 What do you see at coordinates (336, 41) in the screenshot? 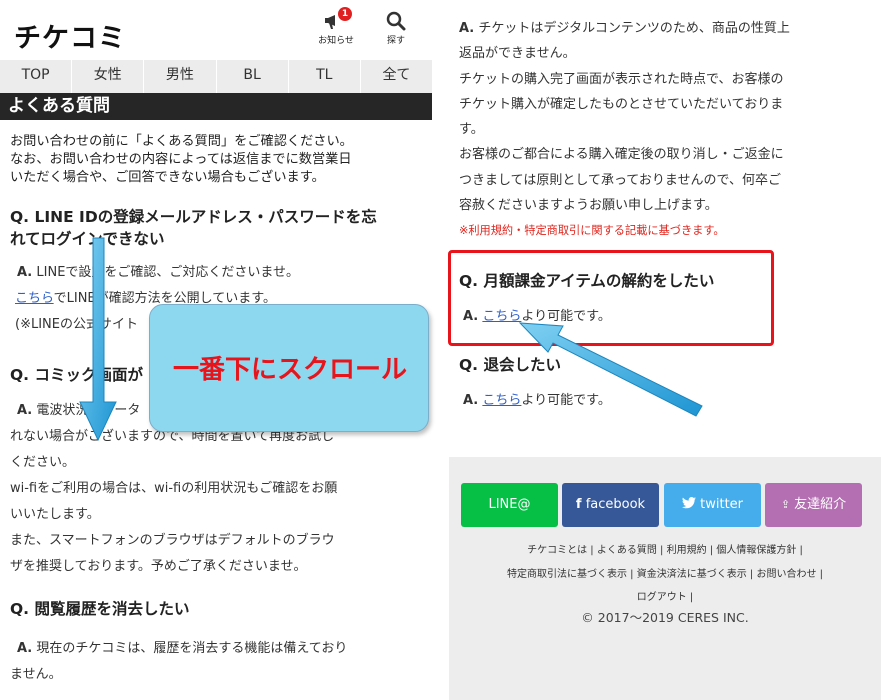
I see `news-label: お知らせ` at bounding box center [336, 41].